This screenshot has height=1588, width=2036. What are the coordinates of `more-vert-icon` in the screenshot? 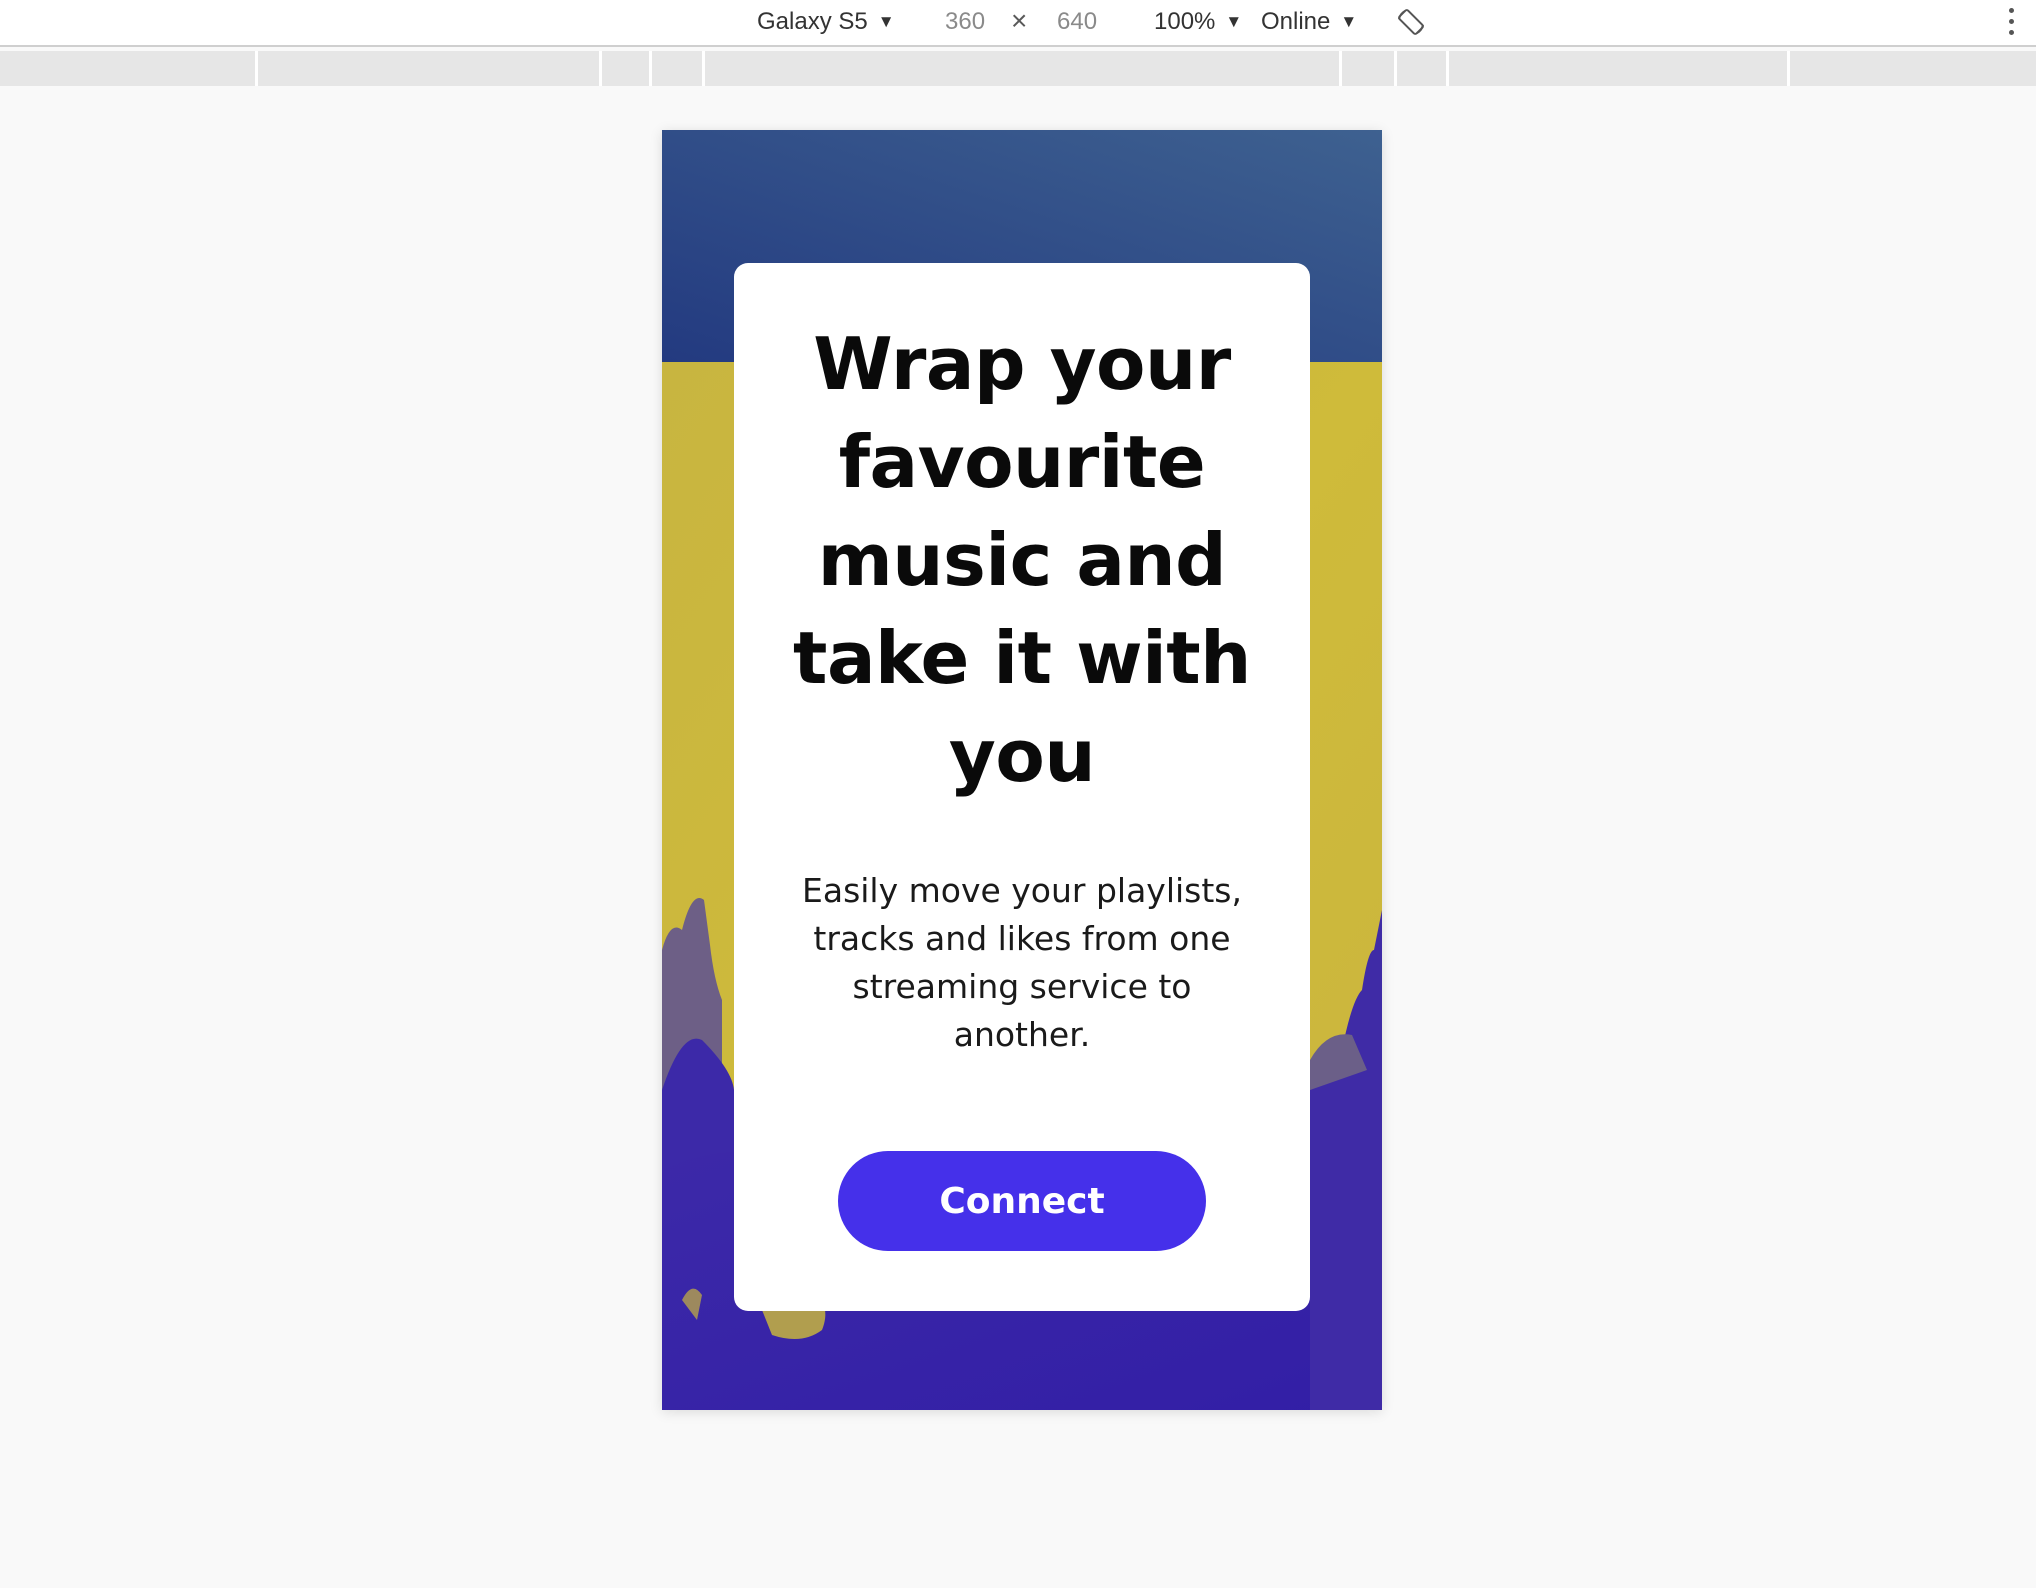 It's located at (2011, 23).